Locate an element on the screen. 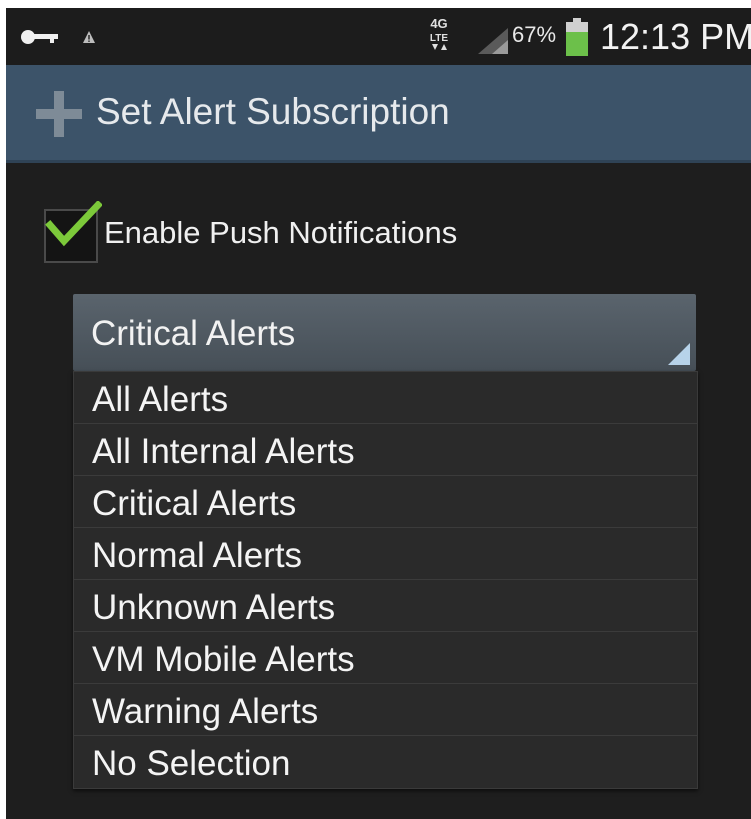 Image resolution: width=751 pixels, height=819 pixels. svg-text: 4G is located at coordinates (438, 23).